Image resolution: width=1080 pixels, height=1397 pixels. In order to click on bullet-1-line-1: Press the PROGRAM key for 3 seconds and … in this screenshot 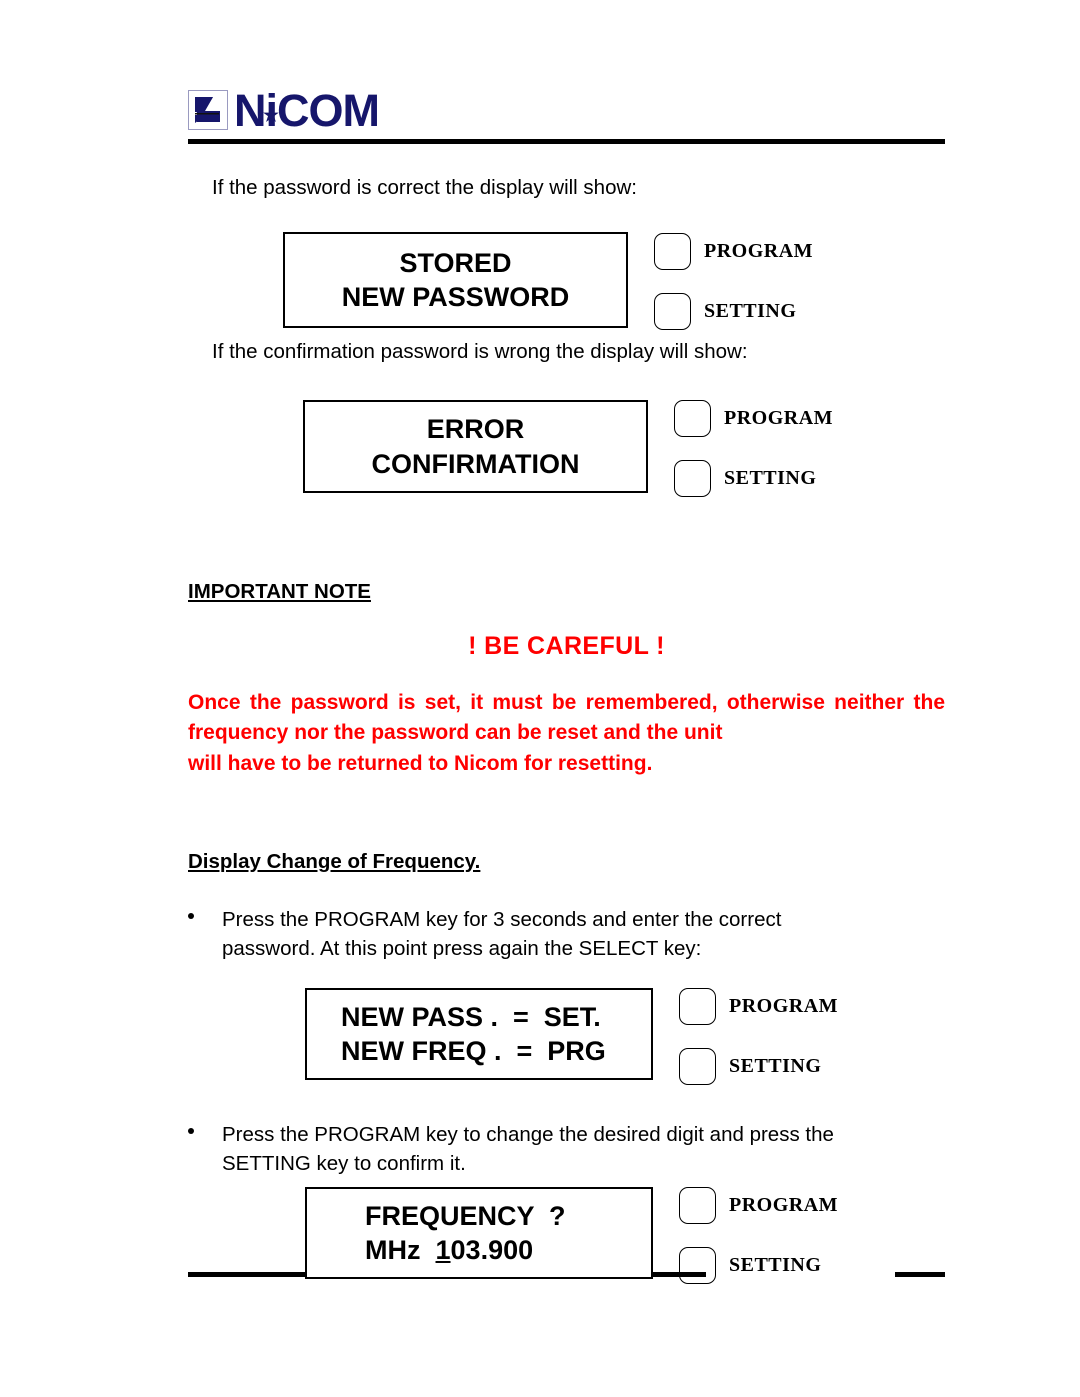, I will do `click(502, 919)`.